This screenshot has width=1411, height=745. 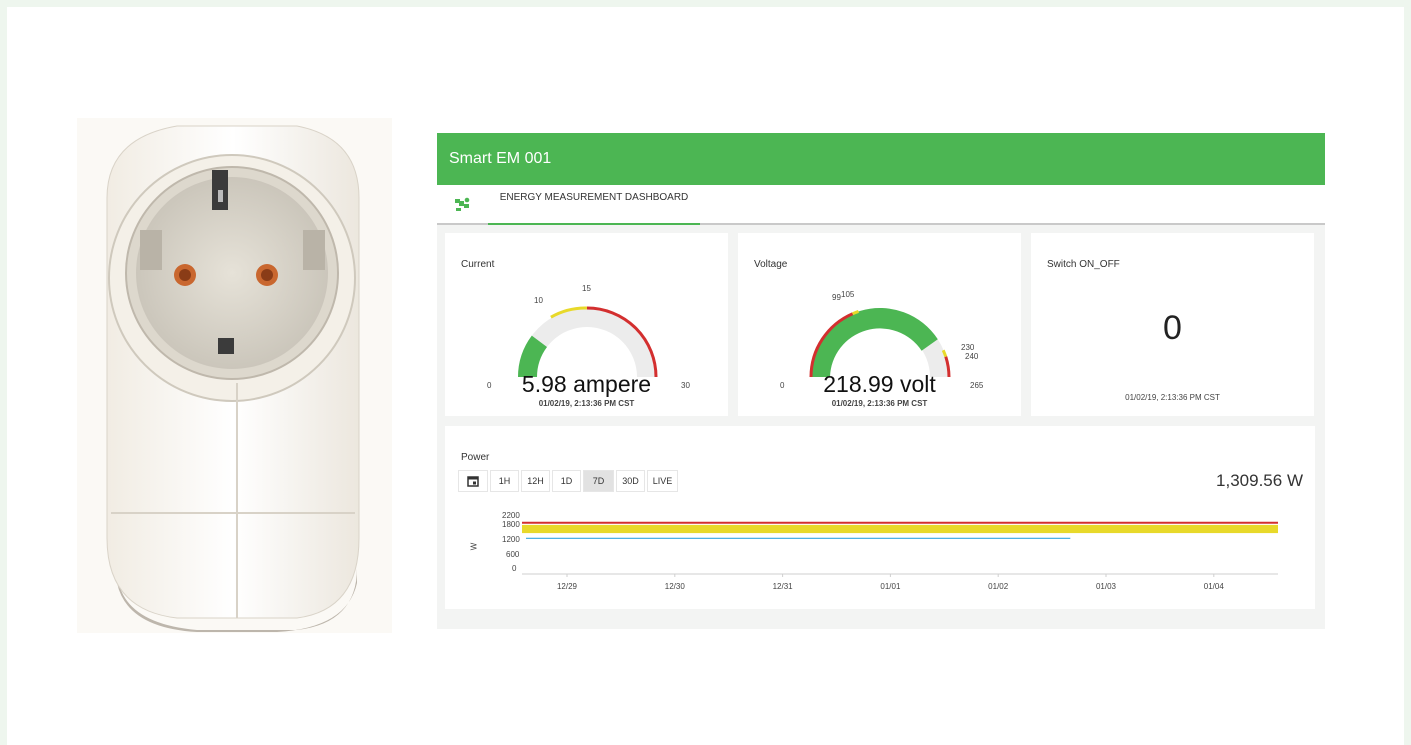 What do you see at coordinates (535, 481) in the screenshot?
I see `range-button-12h: 12H` at bounding box center [535, 481].